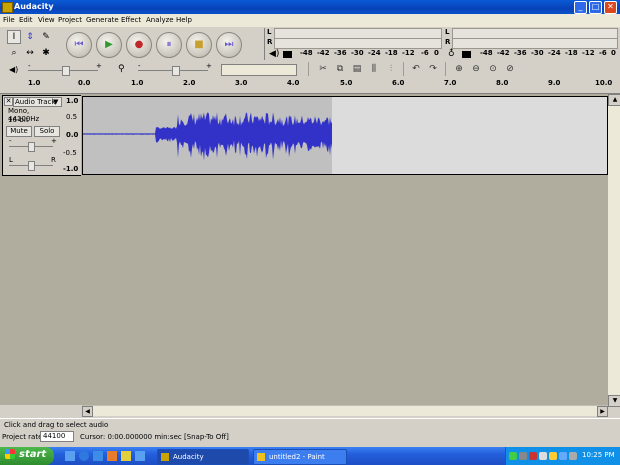 This screenshot has width=620, height=465. What do you see at coordinates (31, 147) in the screenshot?
I see `gain-slider-thumb` at bounding box center [31, 147].